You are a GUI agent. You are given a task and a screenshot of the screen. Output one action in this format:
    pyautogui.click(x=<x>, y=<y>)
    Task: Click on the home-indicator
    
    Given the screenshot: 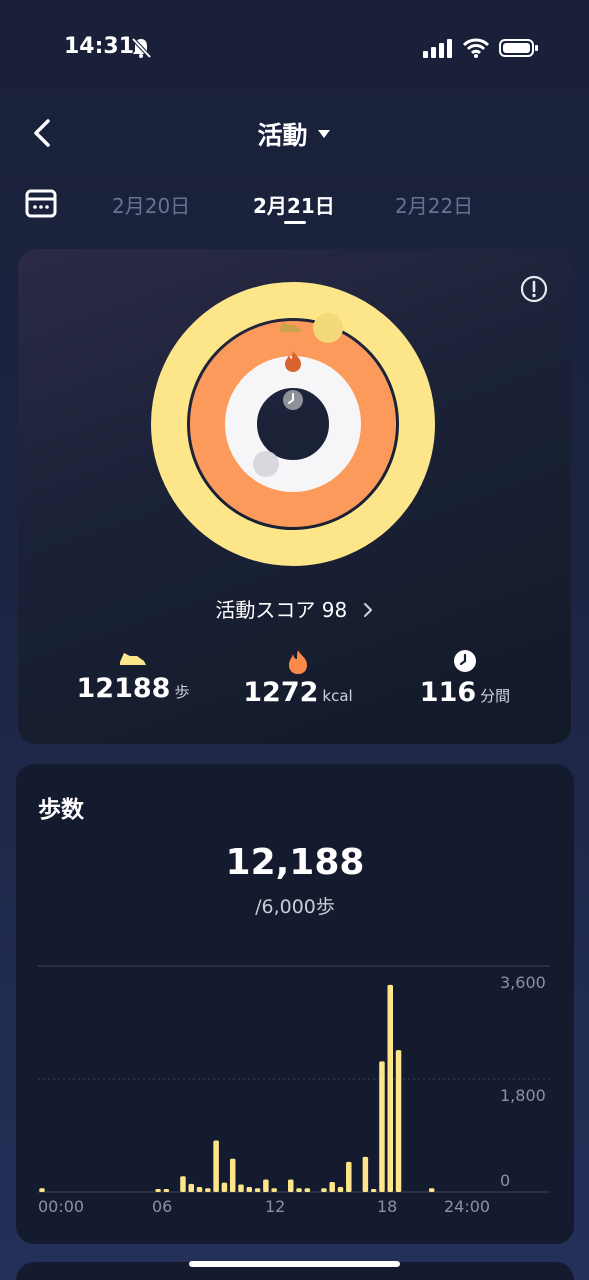 What is the action you would take?
    pyautogui.click(x=294, y=1264)
    